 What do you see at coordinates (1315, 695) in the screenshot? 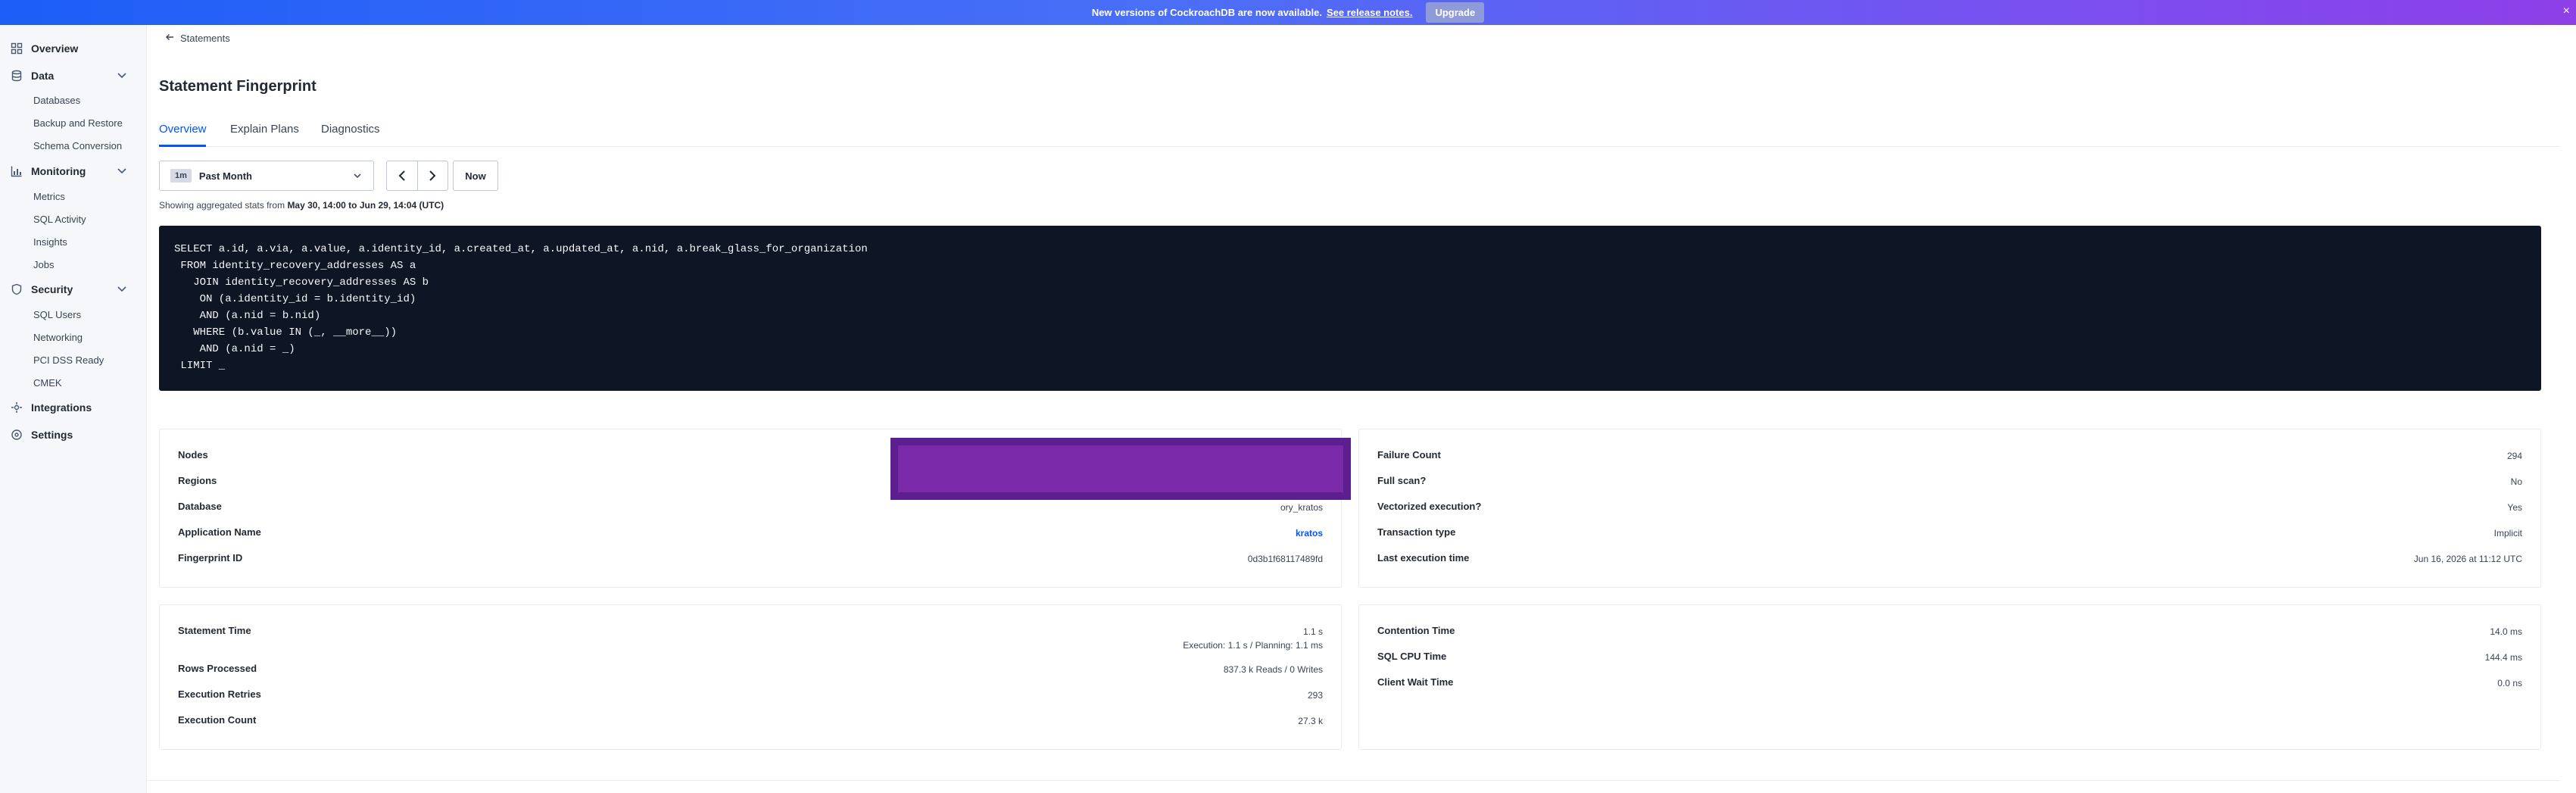
I see `execution-retries-value: 293` at bounding box center [1315, 695].